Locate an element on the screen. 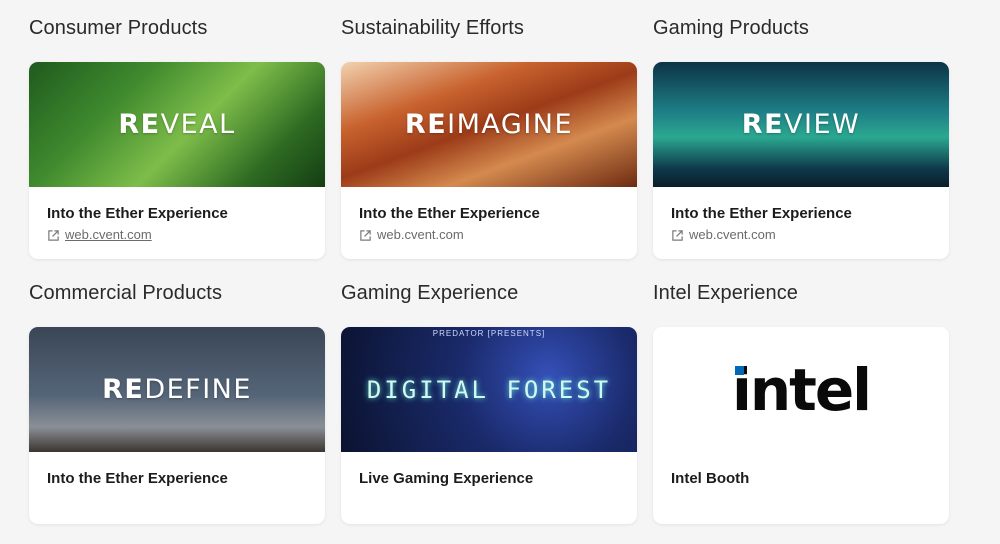 This screenshot has height=544, width=1000. section-title: Commercial Products is located at coordinates (126, 293).